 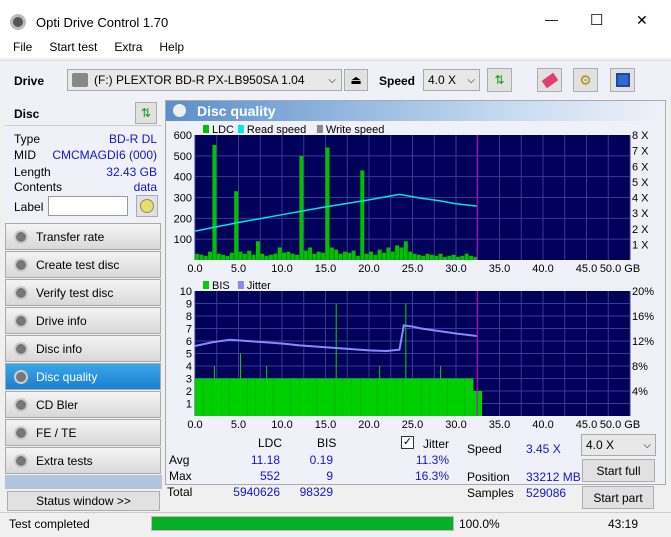 What do you see at coordinates (189, 330) in the screenshot?
I see `y-tick-label: 7` at bounding box center [189, 330].